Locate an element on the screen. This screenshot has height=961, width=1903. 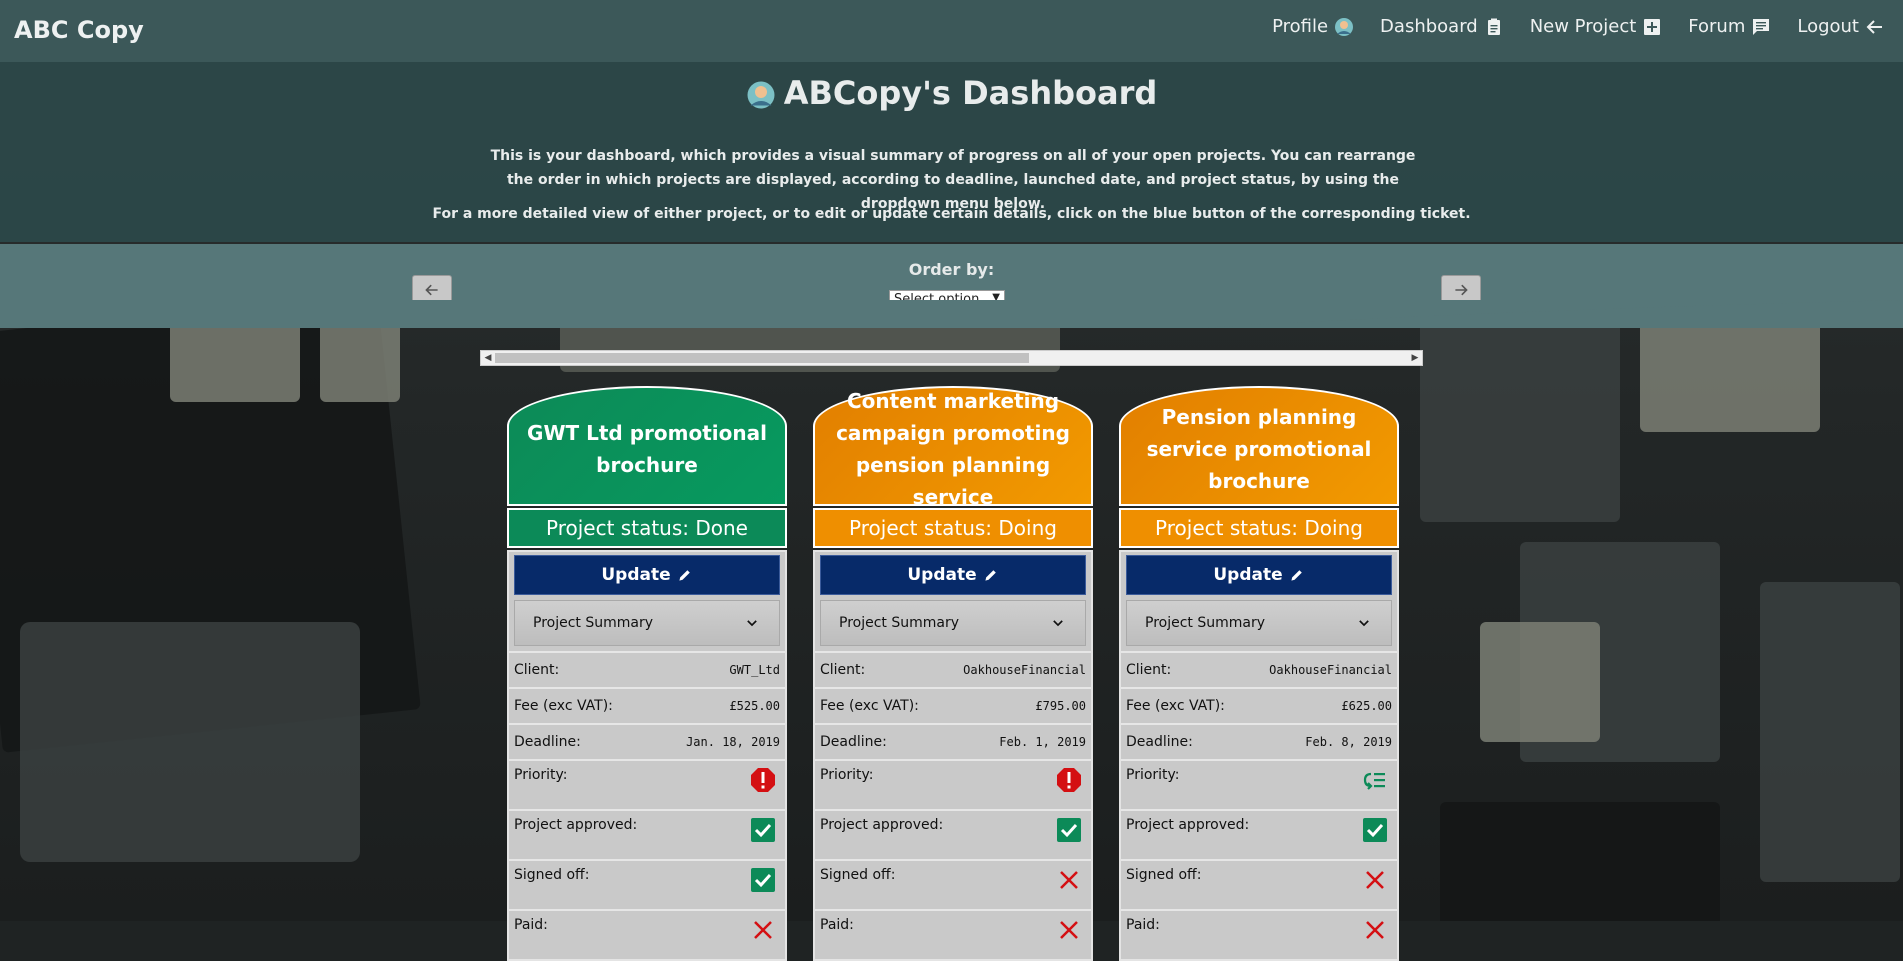
deadline-value: Feb. 8, 2019 is located at coordinates (1348, 742).